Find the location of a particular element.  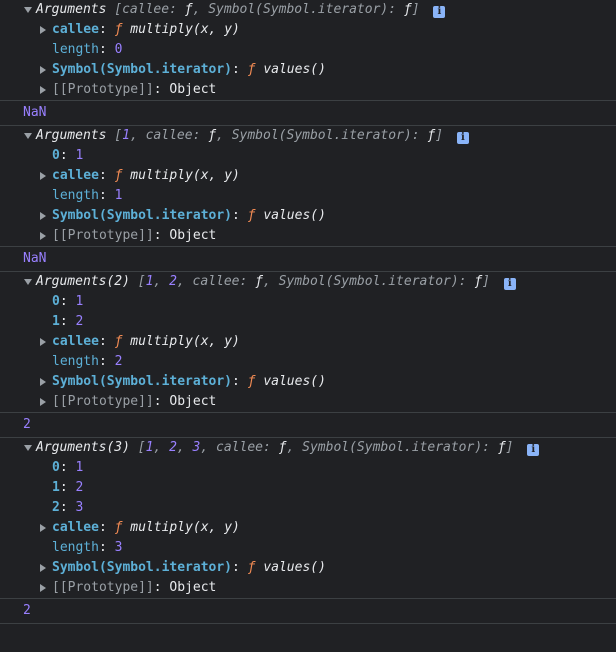

prop-length: length: 3 is located at coordinates (87, 547).